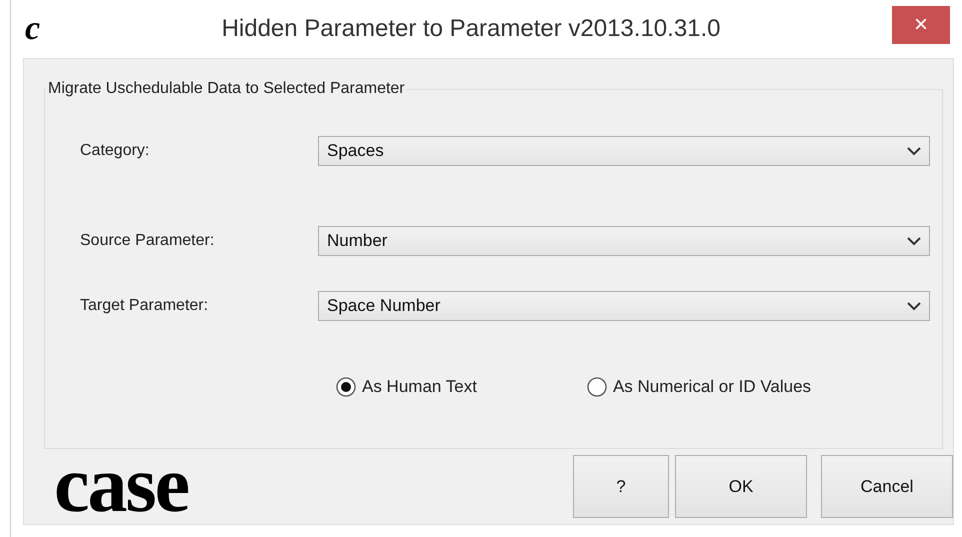 This screenshot has height=537, width=962. Describe the element at coordinates (624, 151) in the screenshot. I see `dropdown: Spaces` at that location.